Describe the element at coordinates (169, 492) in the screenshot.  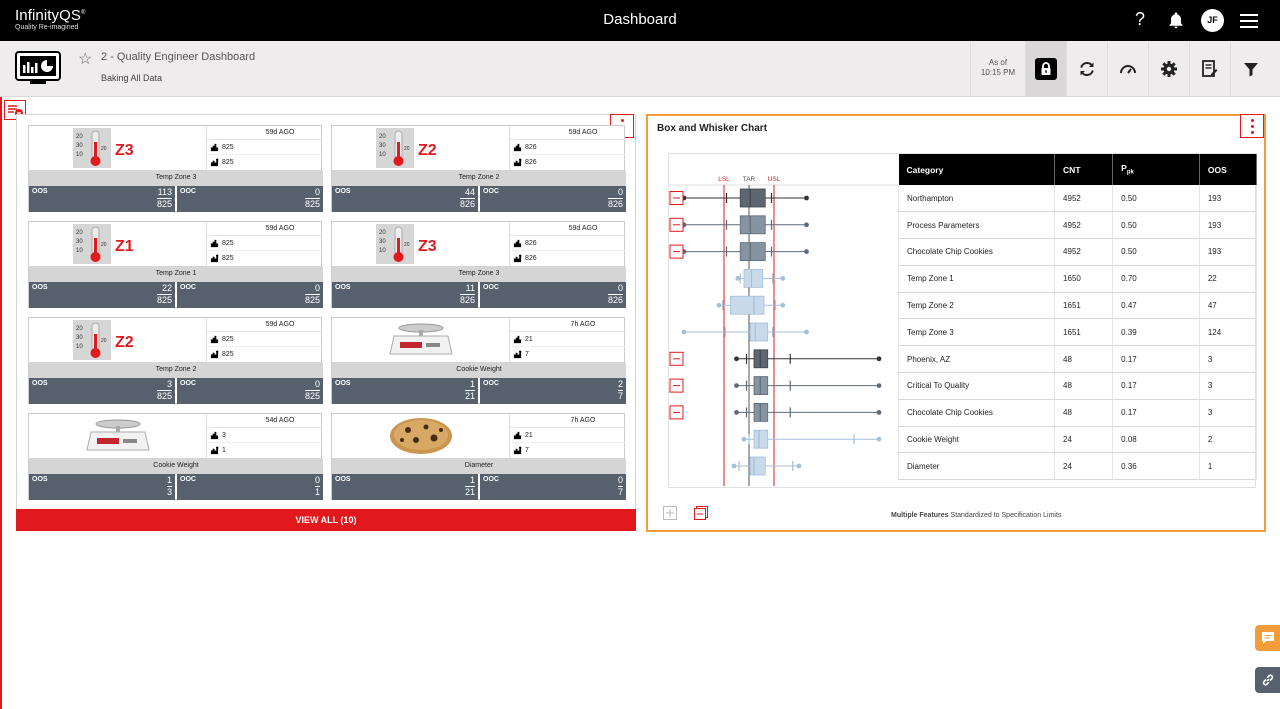
I see `oos-total: 3` at that location.